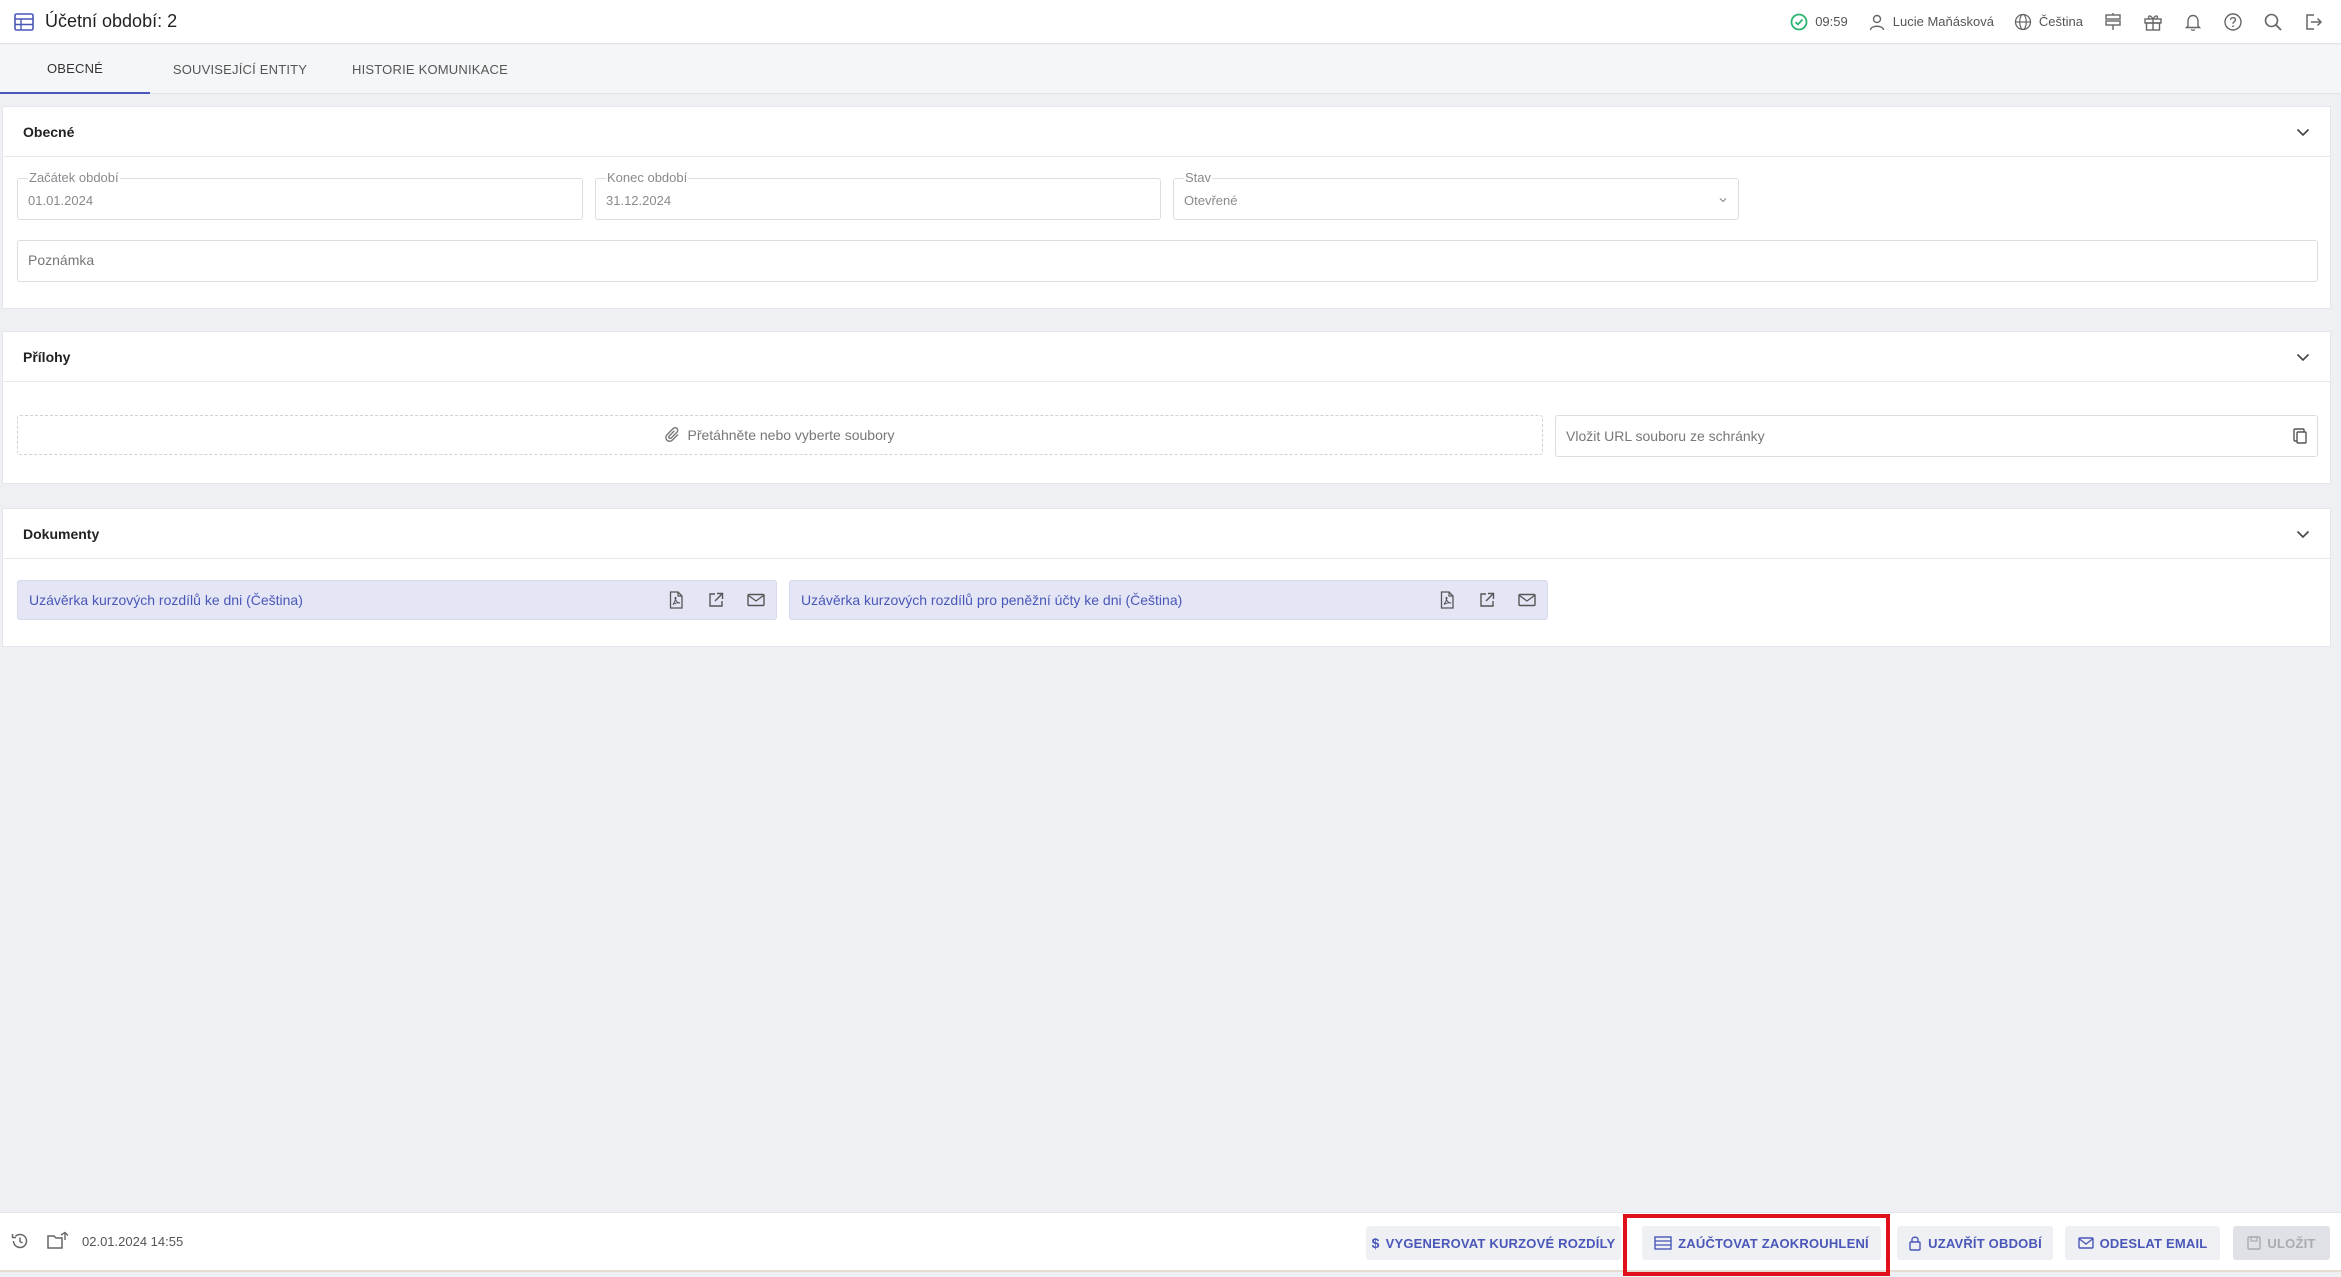  Describe the element at coordinates (2060, 21) in the screenshot. I see `language-label: Čeština` at that location.